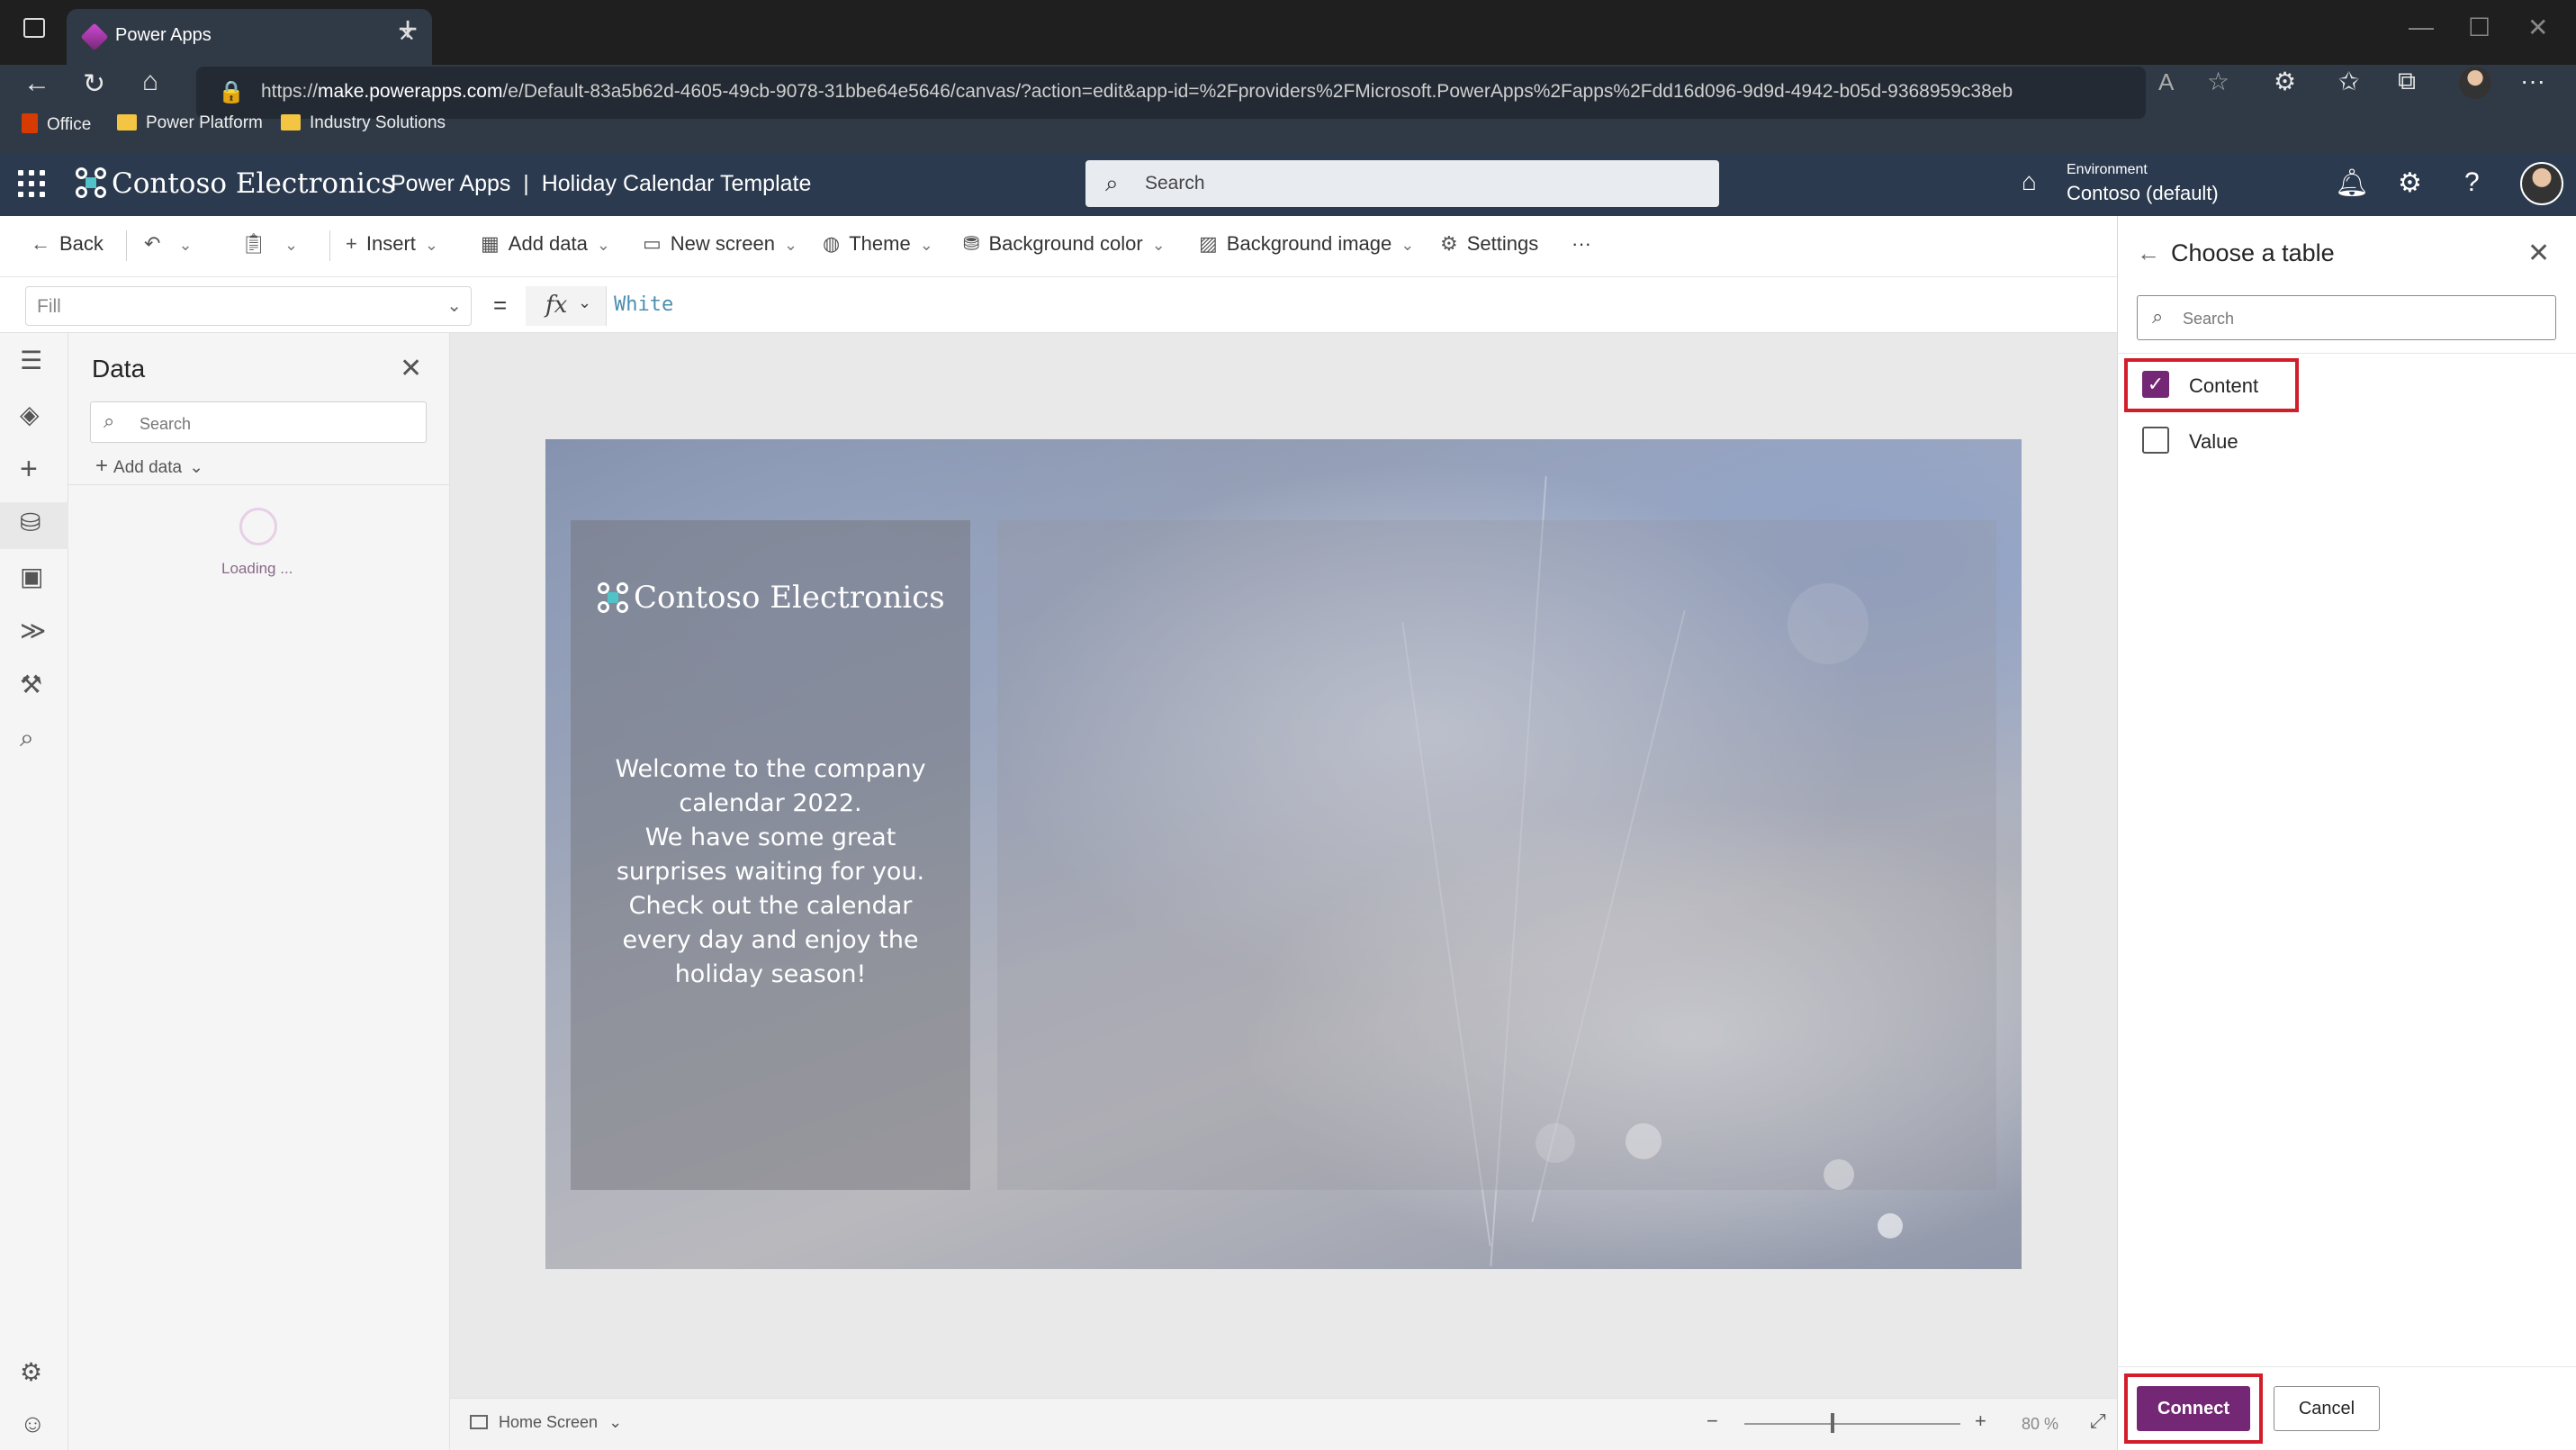 This screenshot has height=1450, width=2576. I want to click on new-screen-button: ▭ New screen ⌄, so click(720, 244).